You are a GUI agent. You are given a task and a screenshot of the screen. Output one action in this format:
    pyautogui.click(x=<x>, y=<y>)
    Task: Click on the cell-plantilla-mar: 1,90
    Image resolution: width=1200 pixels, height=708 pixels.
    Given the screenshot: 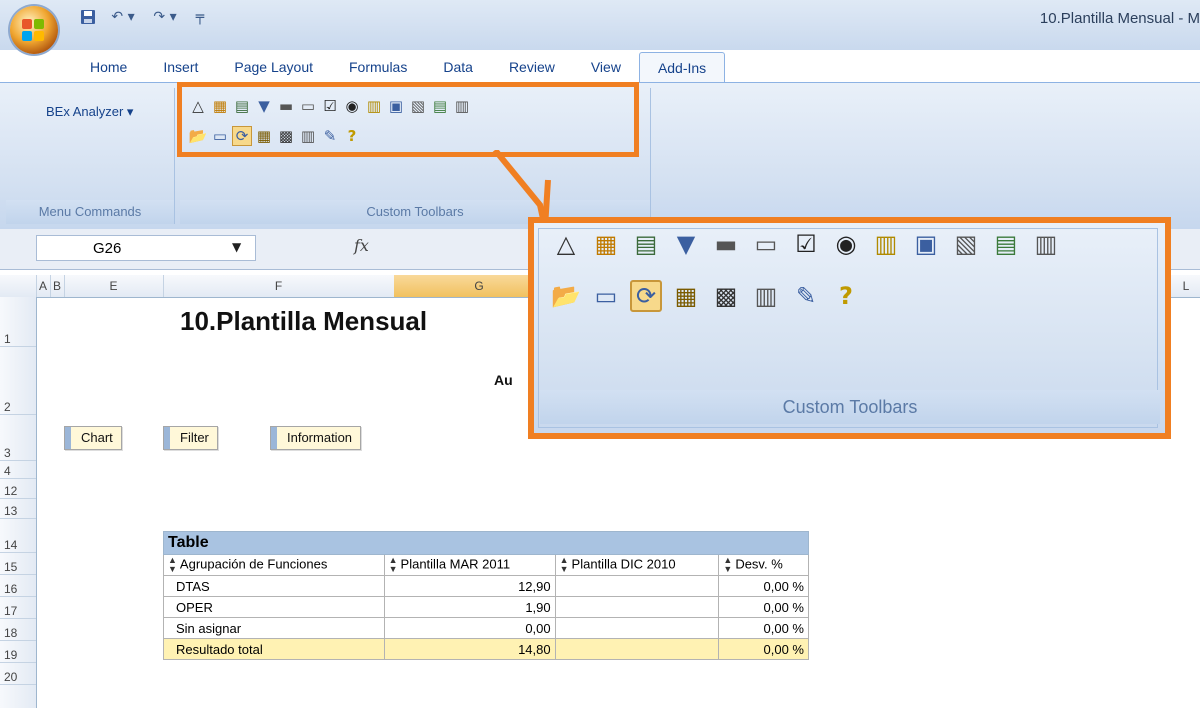 What is the action you would take?
    pyautogui.click(x=469, y=607)
    